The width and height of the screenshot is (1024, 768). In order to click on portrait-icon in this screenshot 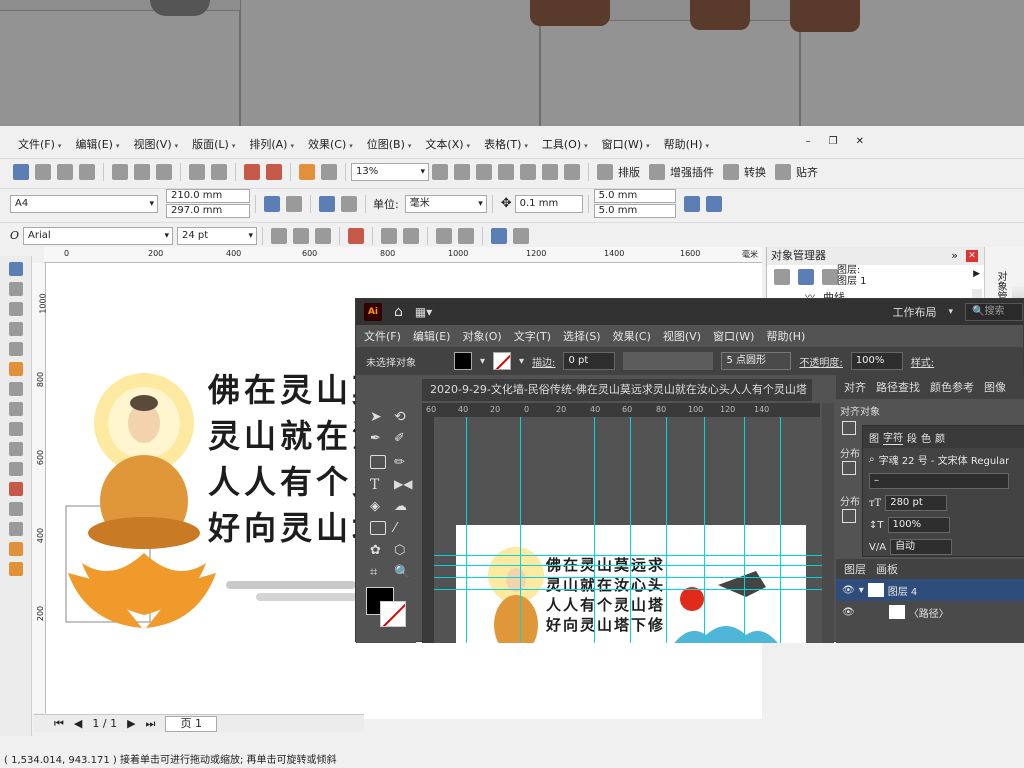, I will do `click(272, 203)`.